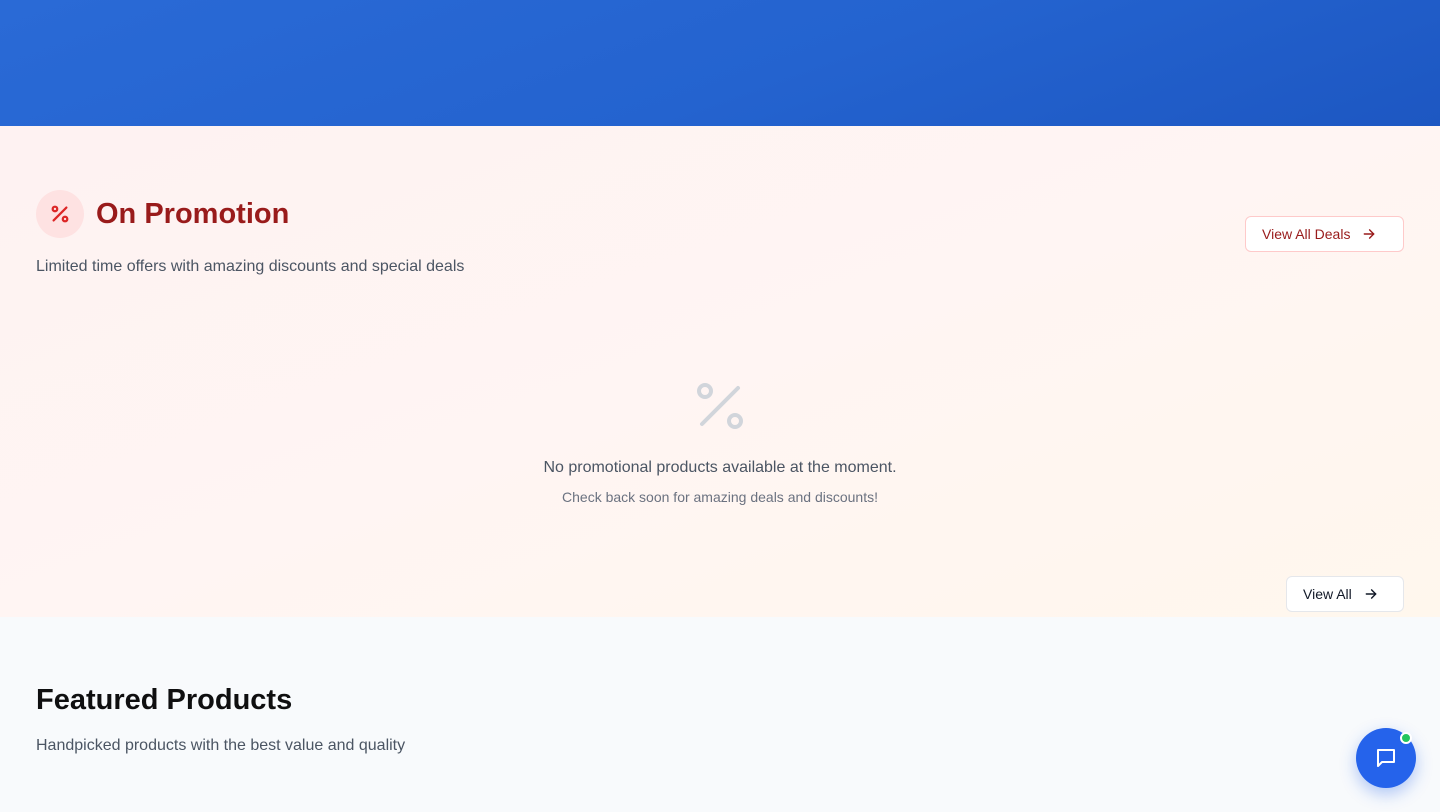  Describe the element at coordinates (164, 700) in the screenshot. I see `featured-products-title: Featured Products` at that location.